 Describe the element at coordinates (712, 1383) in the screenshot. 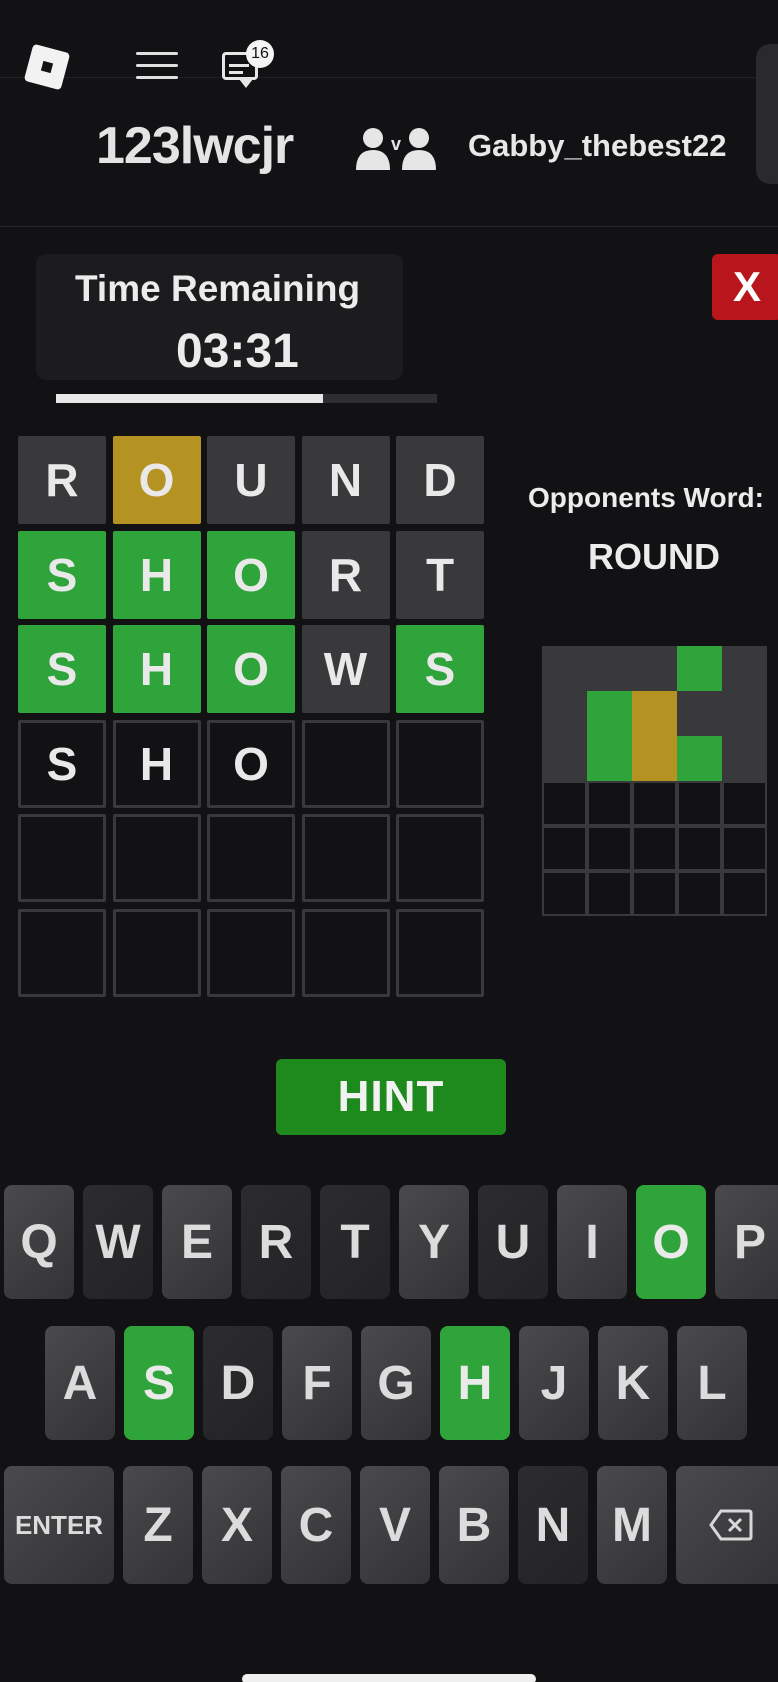

I see `key-l: L` at that location.